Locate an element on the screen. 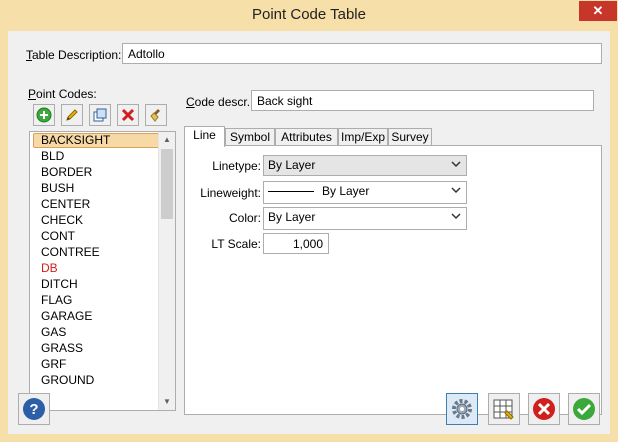 This screenshot has height=442, width=618. clean-icon is located at coordinates (155, 115).